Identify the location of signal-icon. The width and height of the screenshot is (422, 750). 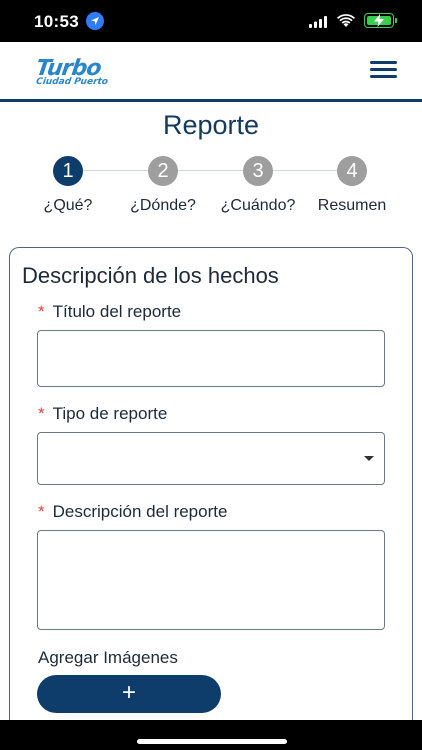
(318, 22).